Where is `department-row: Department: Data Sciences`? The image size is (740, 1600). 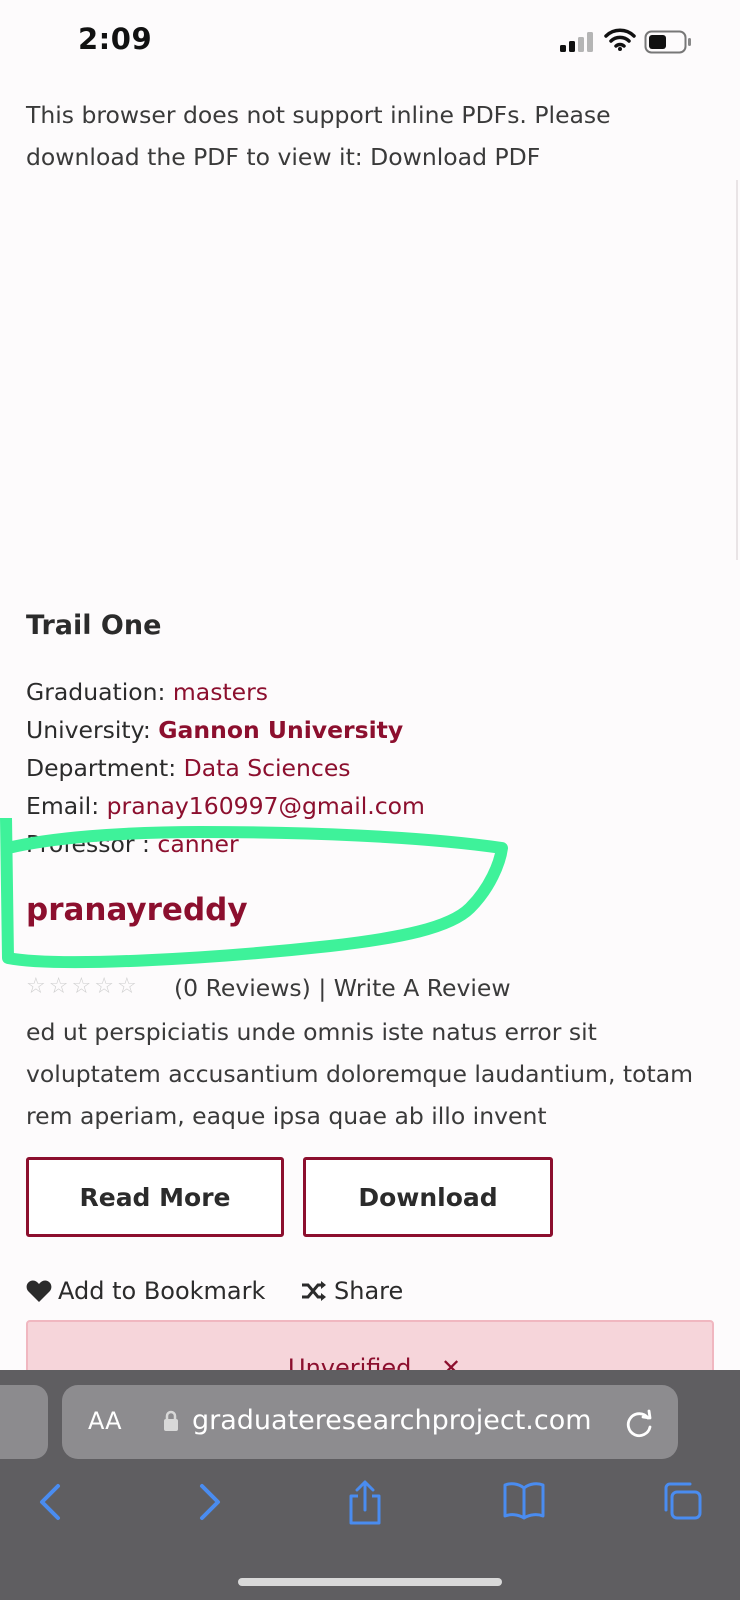 department-row: Department: Data Sciences is located at coordinates (188, 768).